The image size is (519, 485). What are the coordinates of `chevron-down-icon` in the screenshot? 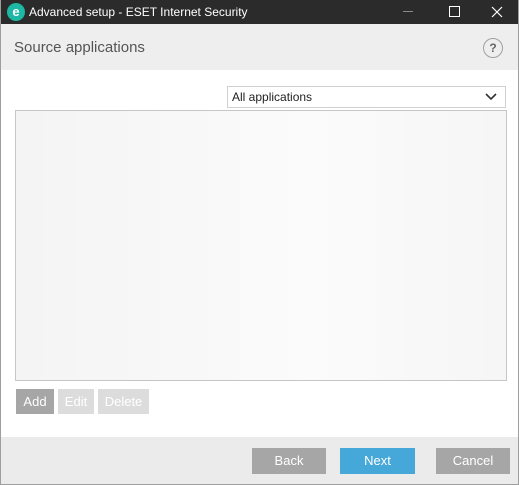 It's located at (491, 97).